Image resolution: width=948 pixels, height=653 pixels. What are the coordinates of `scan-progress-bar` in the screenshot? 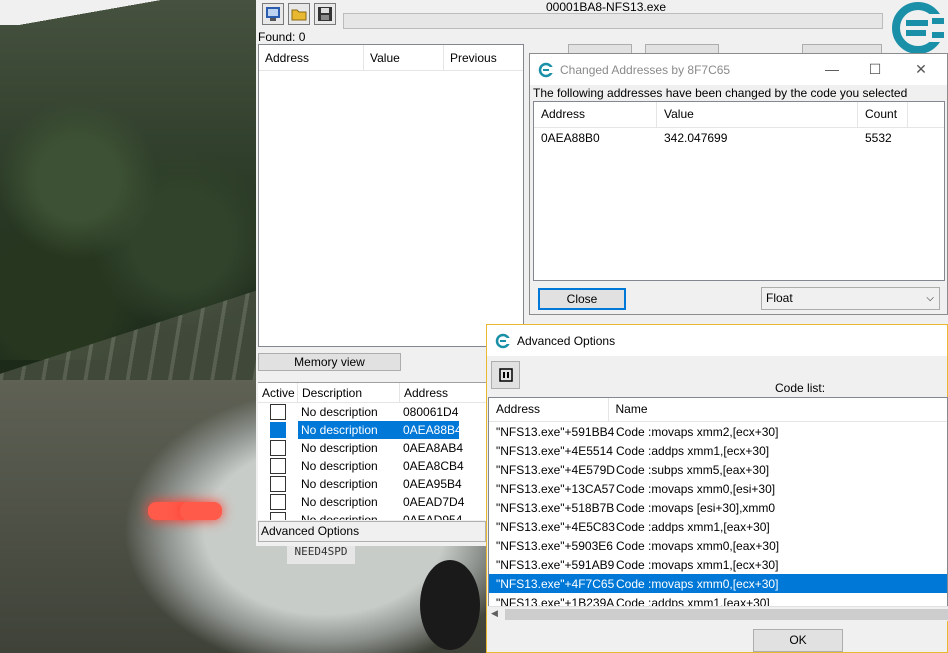 It's located at (613, 21).